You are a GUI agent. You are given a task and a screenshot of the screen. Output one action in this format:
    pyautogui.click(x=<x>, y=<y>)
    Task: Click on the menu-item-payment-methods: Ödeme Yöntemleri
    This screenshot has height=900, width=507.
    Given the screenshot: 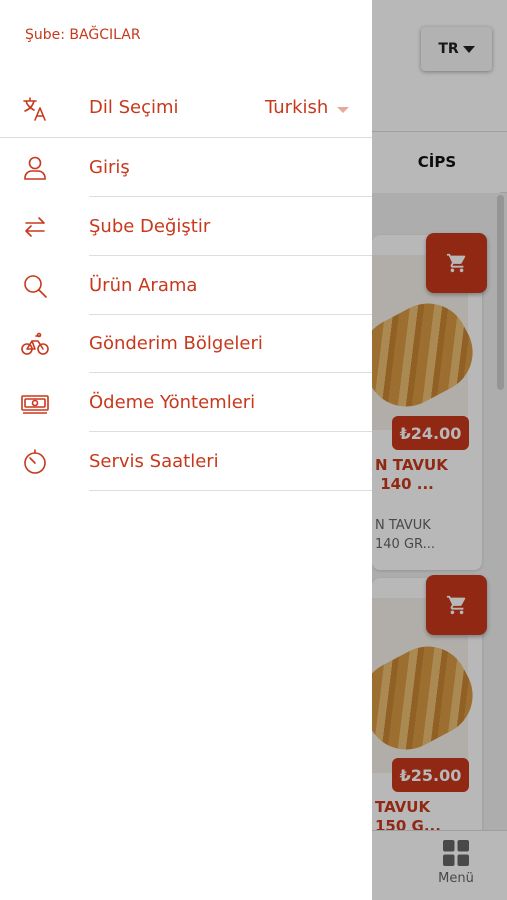 What is the action you would take?
    pyautogui.click(x=186, y=403)
    